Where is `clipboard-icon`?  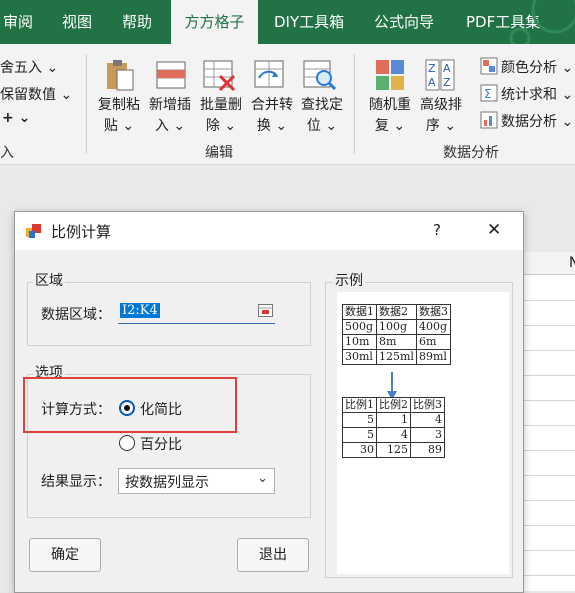 clipboard-icon is located at coordinates (120, 75).